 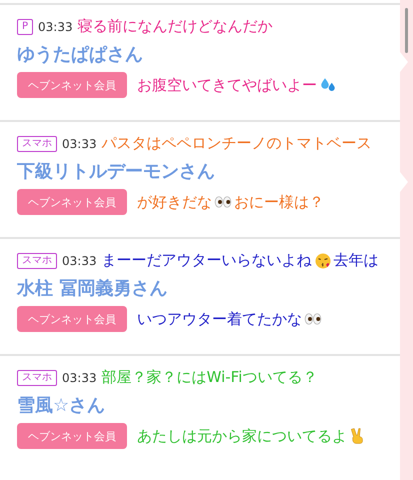 What do you see at coordinates (406, 30) in the screenshot?
I see `scrollbar` at bounding box center [406, 30].